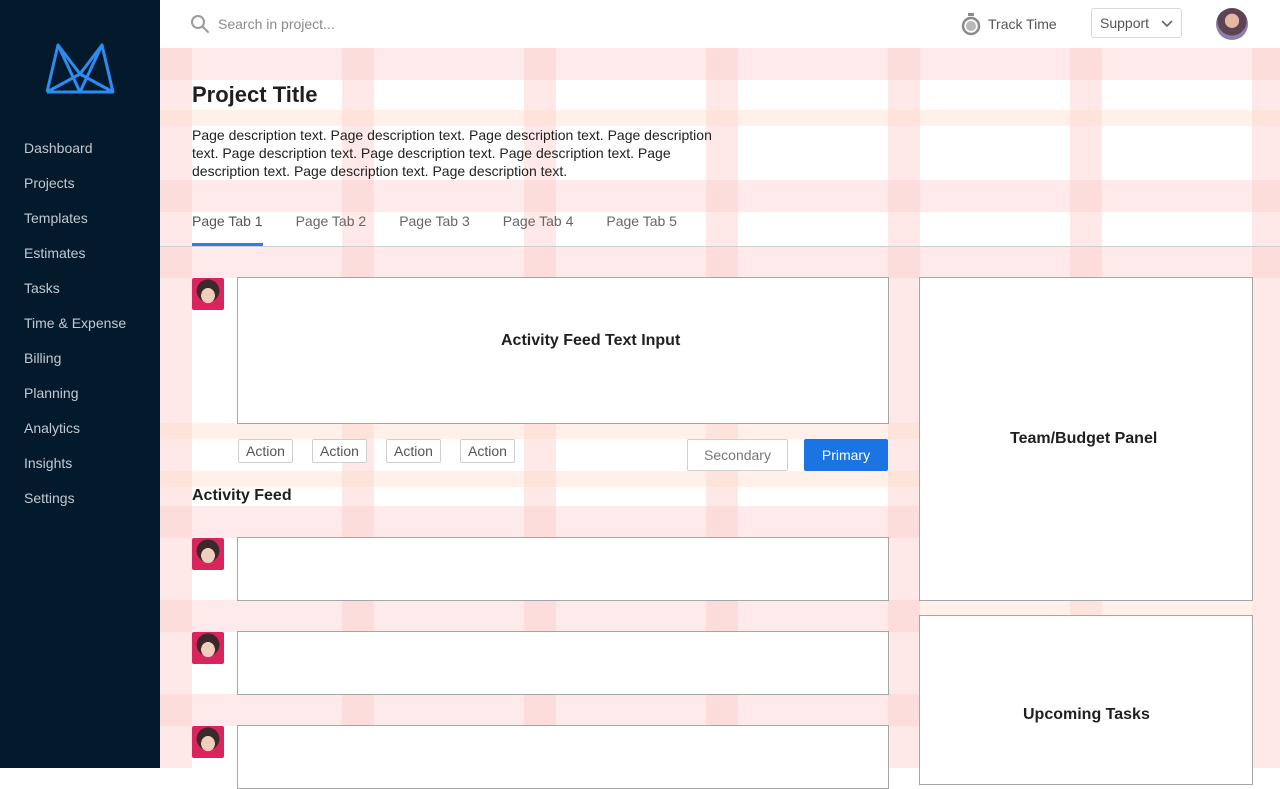  What do you see at coordinates (80, 153) in the screenshot?
I see `sidebar-item-dashboard: Dashboard` at bounding box center [80, 153].